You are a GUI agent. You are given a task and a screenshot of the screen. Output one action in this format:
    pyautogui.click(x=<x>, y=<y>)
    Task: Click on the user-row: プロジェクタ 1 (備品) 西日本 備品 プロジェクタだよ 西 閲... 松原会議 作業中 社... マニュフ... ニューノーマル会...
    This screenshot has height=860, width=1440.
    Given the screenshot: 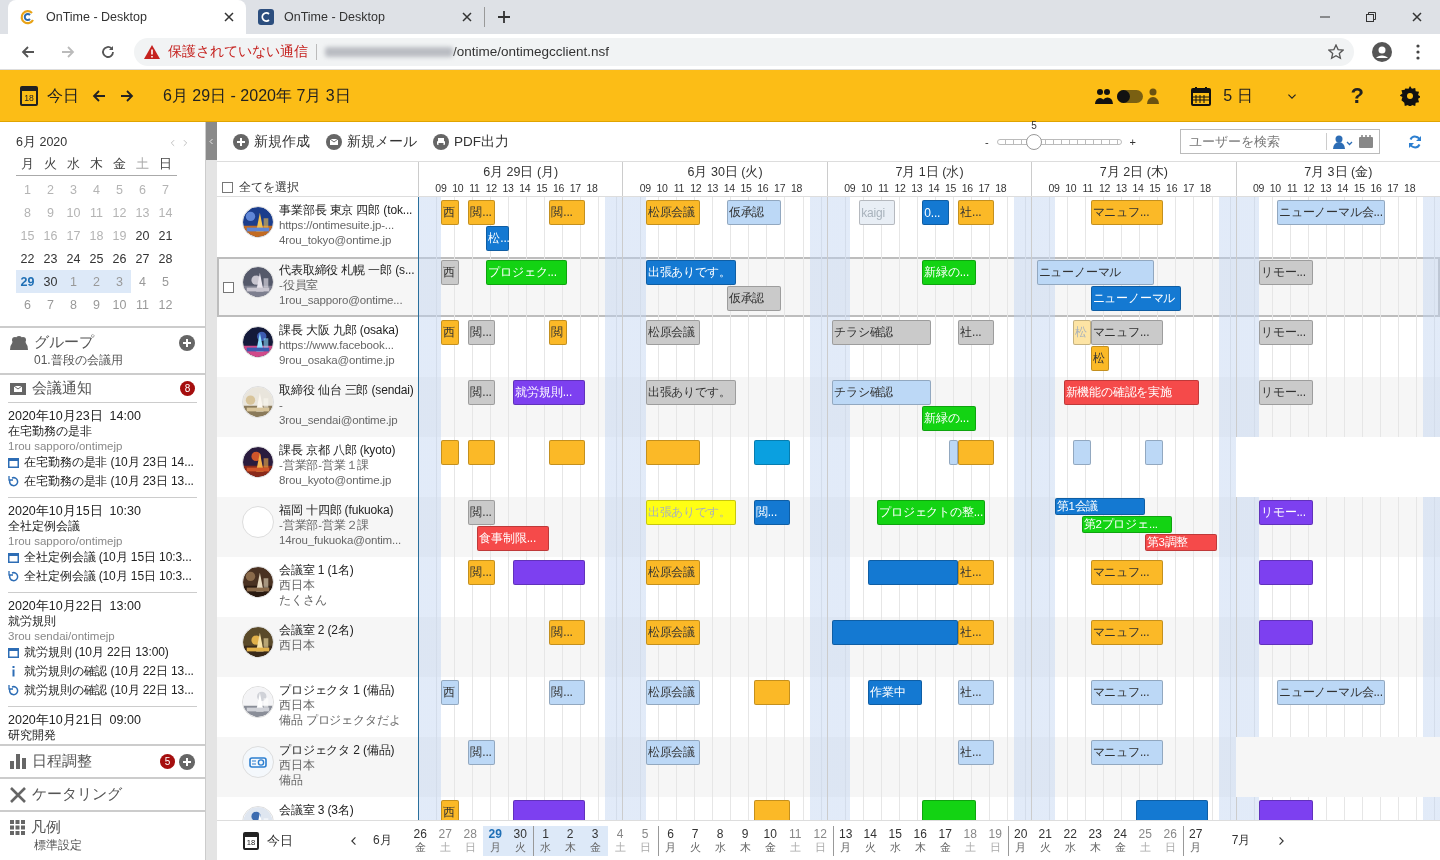 What is the action you would take?
    pyautogui.click(x=828, y=707)
    